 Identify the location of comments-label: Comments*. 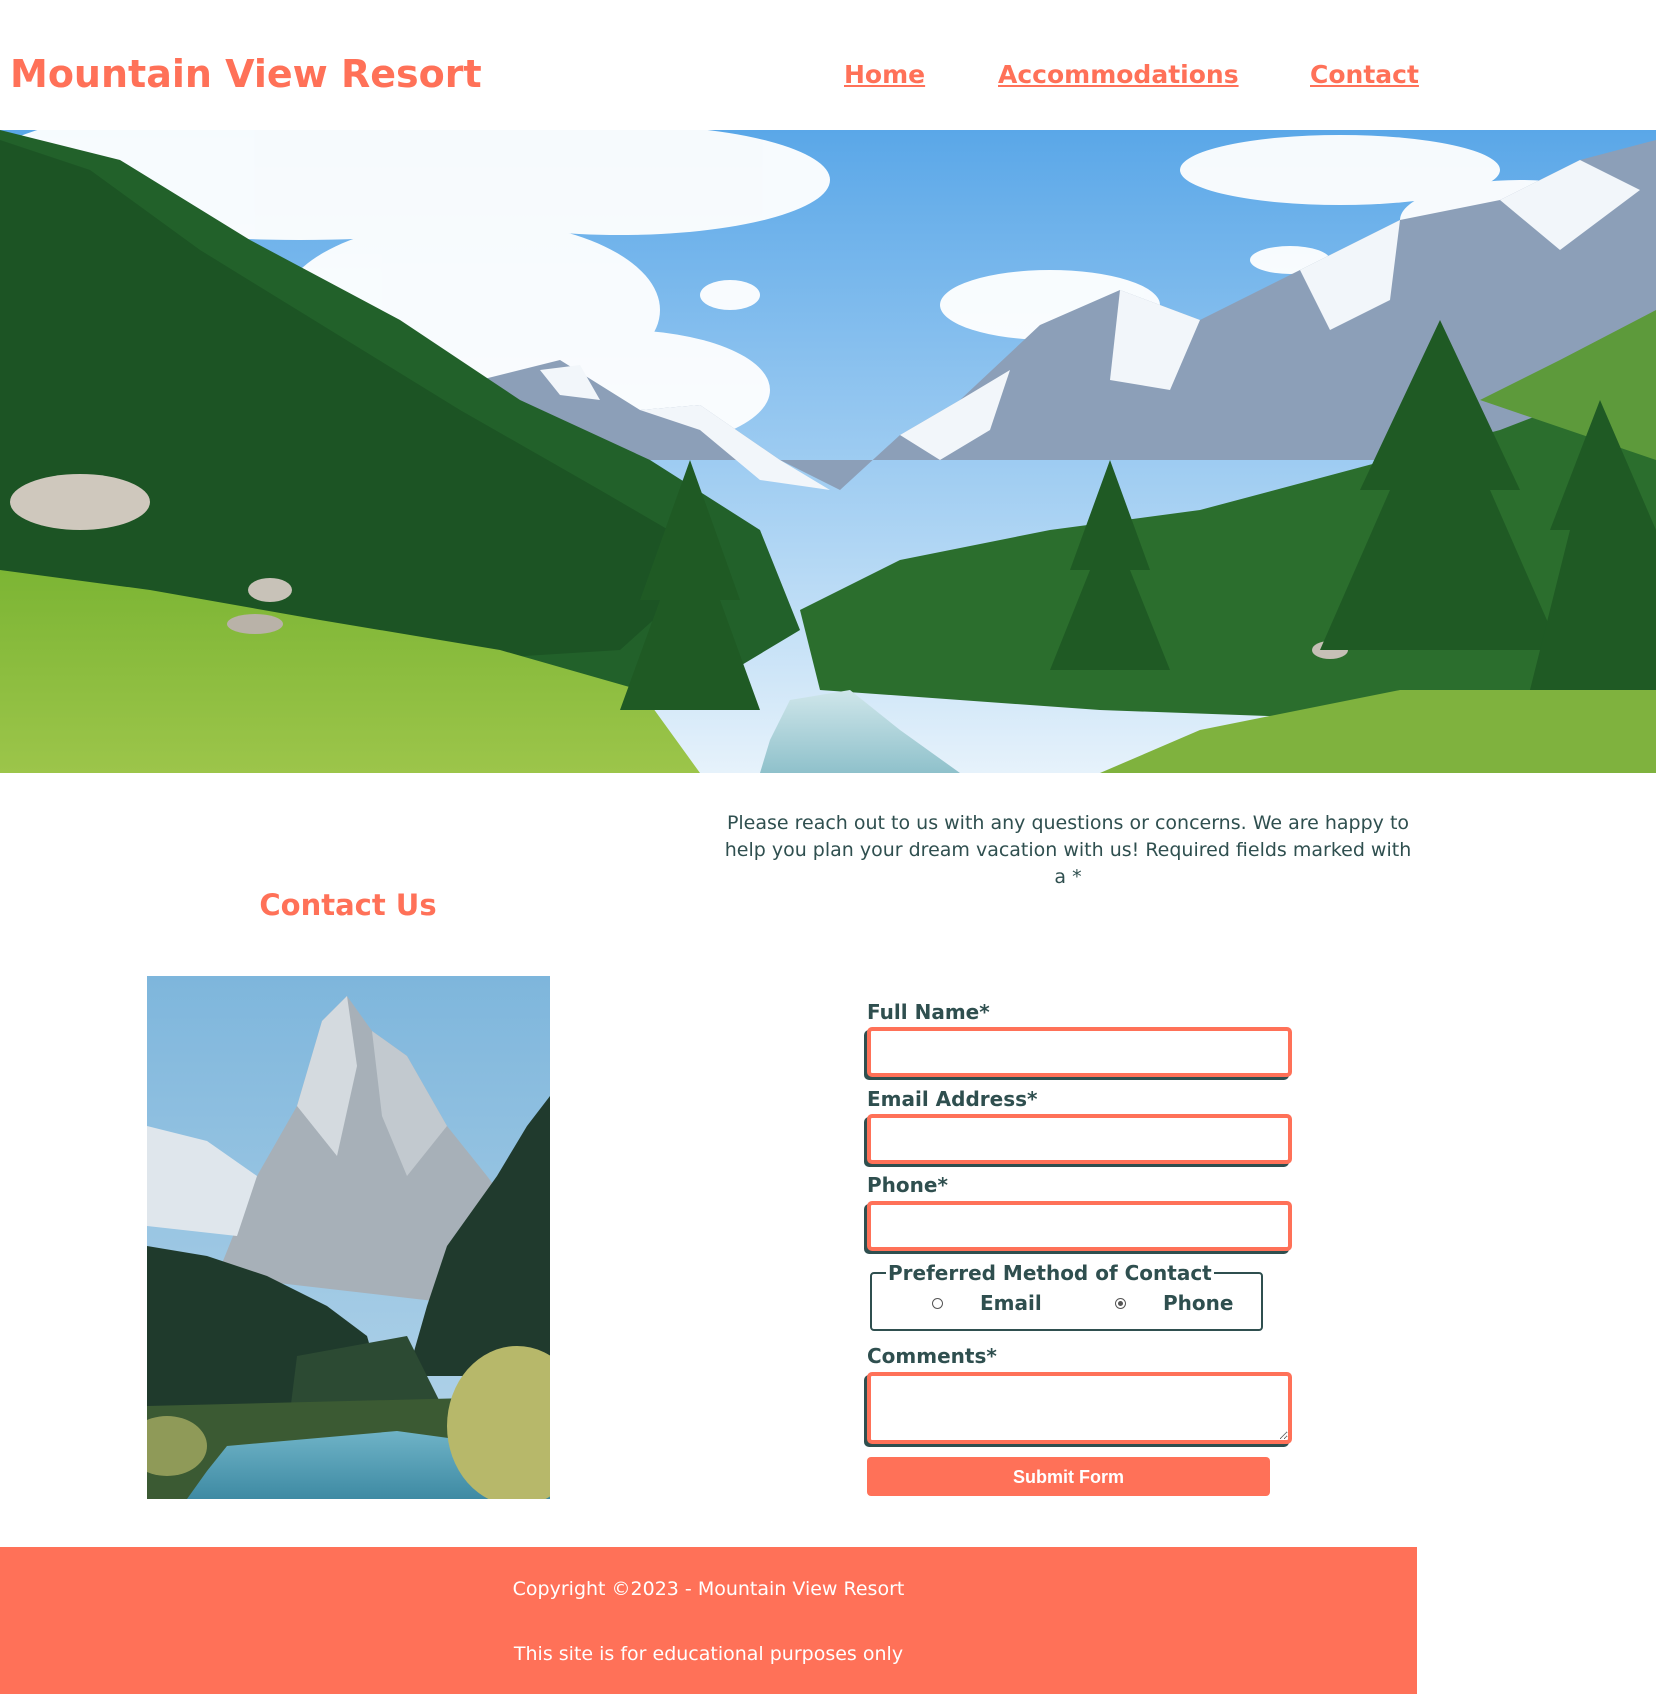
(932, 1356).